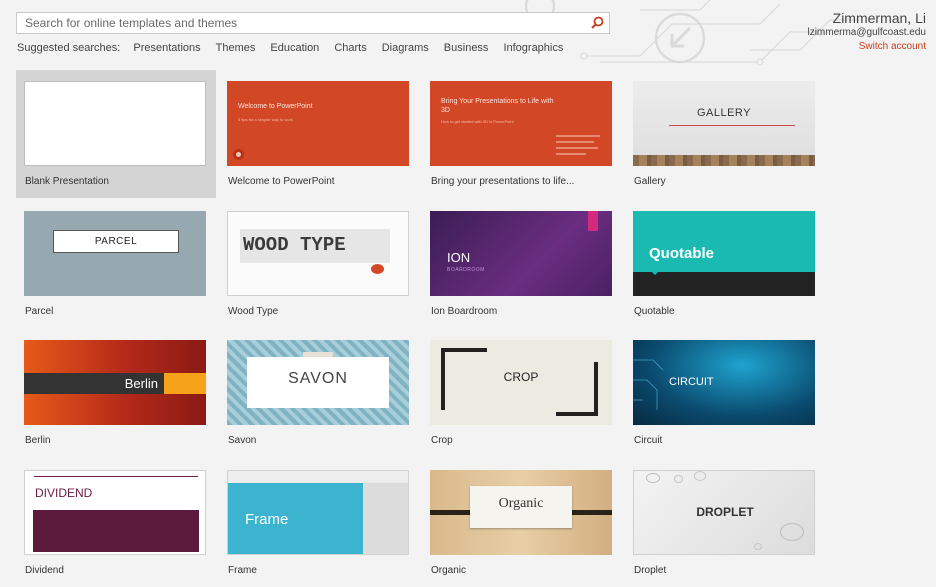  What do you see at coordinates (442, 440) in the screenshot?
I see `template-label: Crop` at bounding box center [442, 440].